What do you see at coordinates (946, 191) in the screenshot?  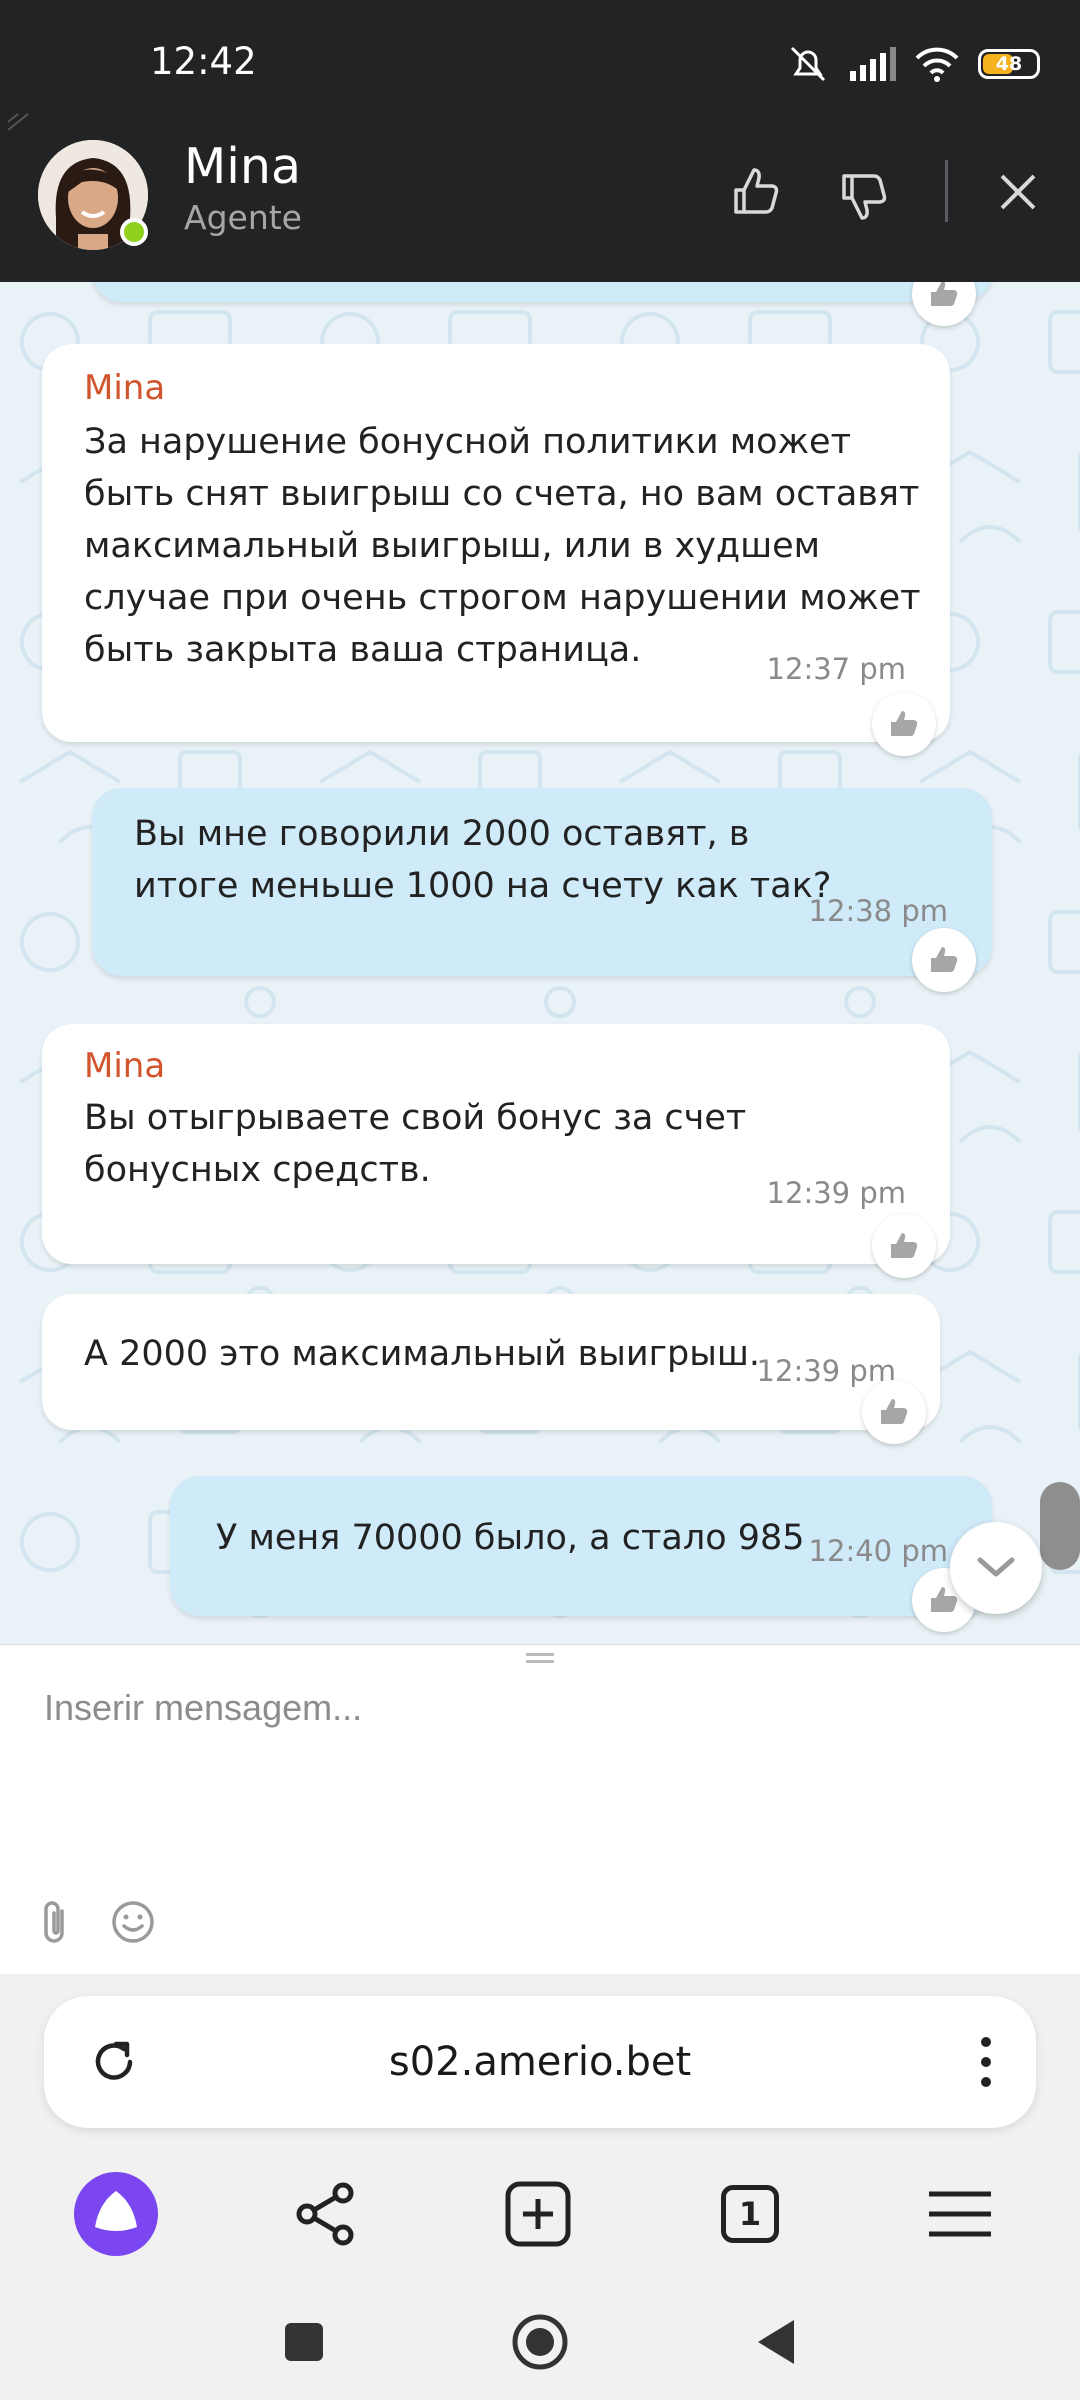 I see `header-divider` at bounding box center [946, 191].